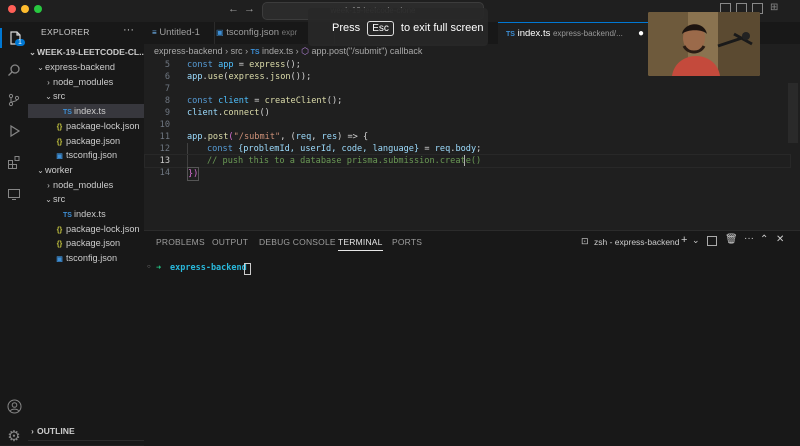  I want to click on webcam-overlay, so click(704, 44).